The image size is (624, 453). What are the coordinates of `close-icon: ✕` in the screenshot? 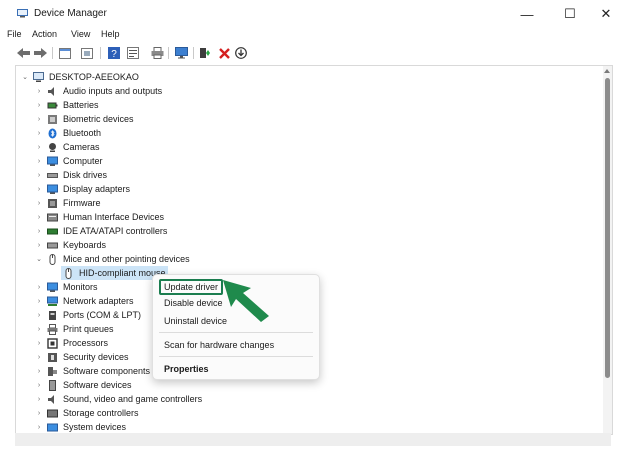 It's located at (606, 13).